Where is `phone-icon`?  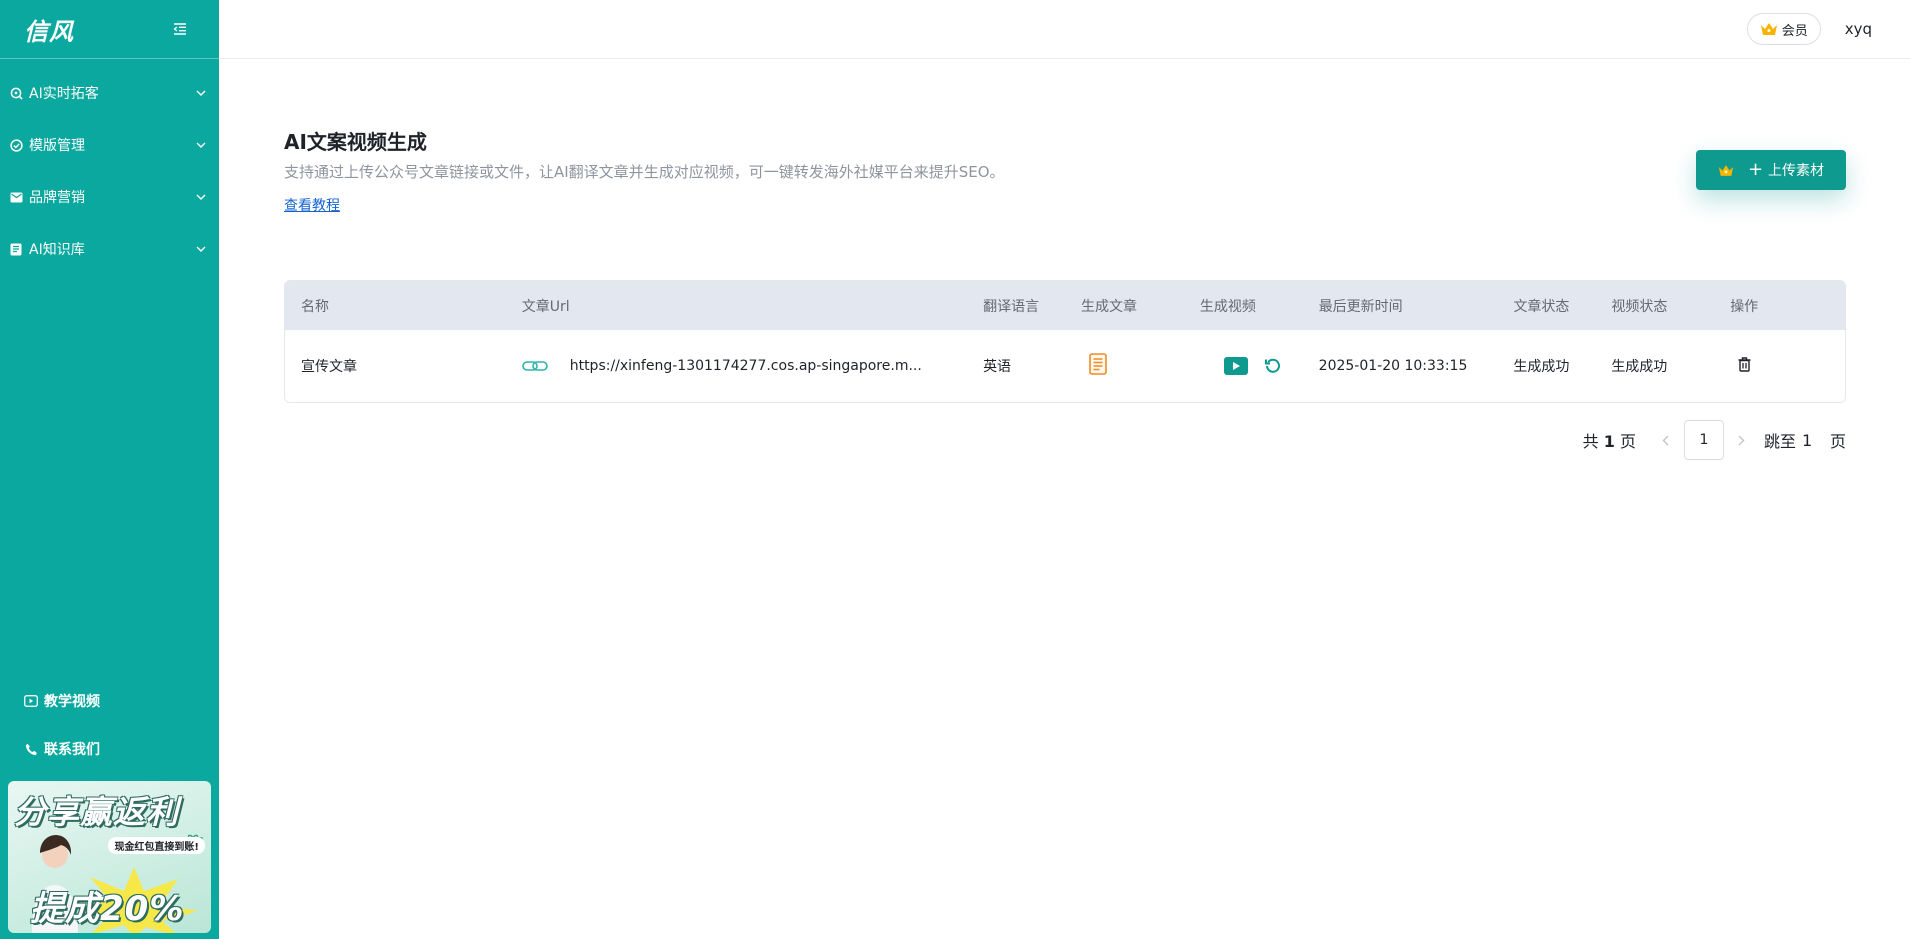
phone-icon is located at coordinates (31, 749).